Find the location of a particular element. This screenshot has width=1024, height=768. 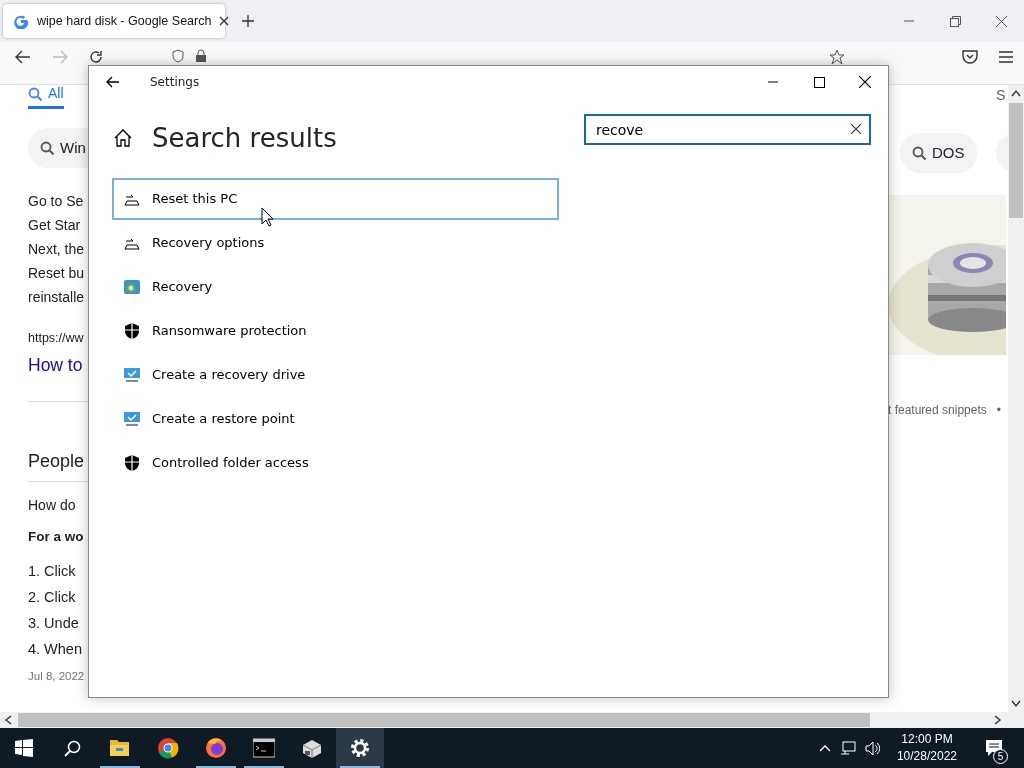

bookmark-star-icon is located at coordinates (837, 57).